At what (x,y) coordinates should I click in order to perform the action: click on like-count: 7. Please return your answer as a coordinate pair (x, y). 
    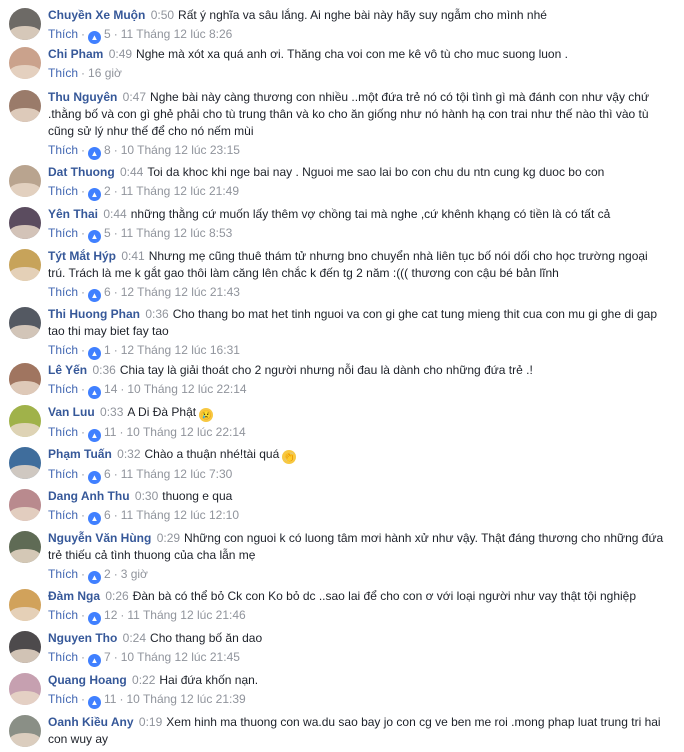
    Looking at the image, I should click on (107, 657).